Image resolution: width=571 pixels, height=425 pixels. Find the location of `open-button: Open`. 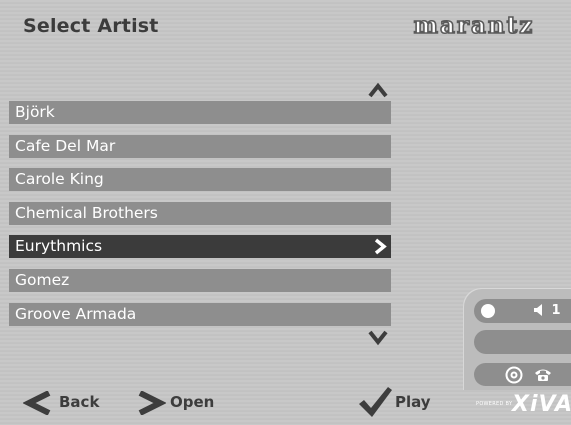

open-button: Open is located at coordinates (176, 403).